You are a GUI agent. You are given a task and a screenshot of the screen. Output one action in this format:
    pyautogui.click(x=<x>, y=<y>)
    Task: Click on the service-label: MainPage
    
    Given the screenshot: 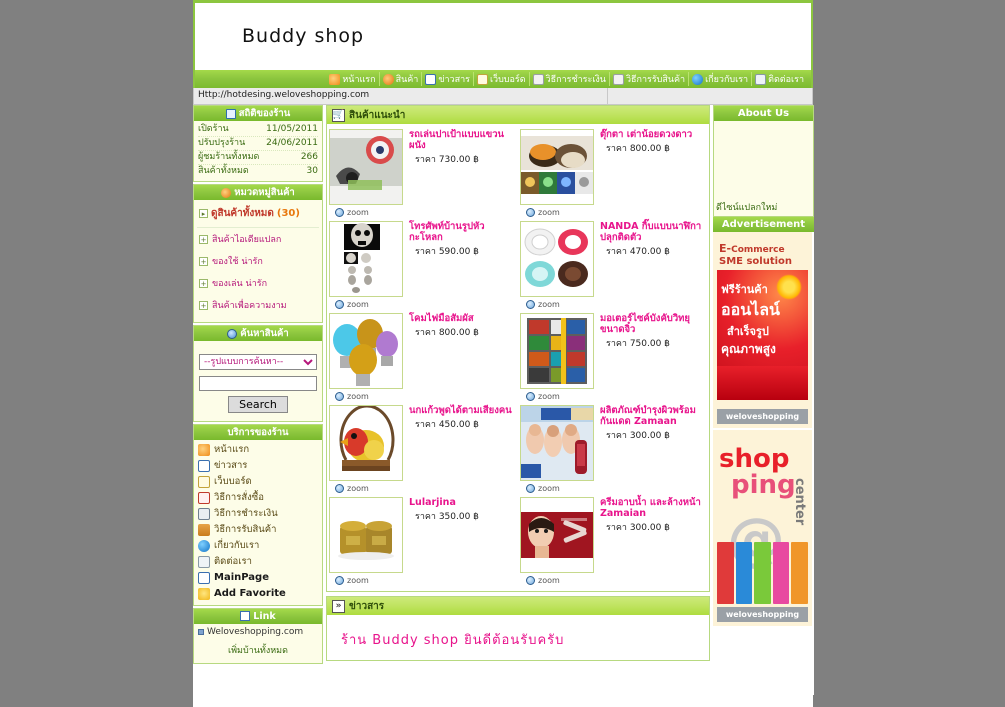 What is the action you would take?
    pyautogui.click(x=241, y=577)
    